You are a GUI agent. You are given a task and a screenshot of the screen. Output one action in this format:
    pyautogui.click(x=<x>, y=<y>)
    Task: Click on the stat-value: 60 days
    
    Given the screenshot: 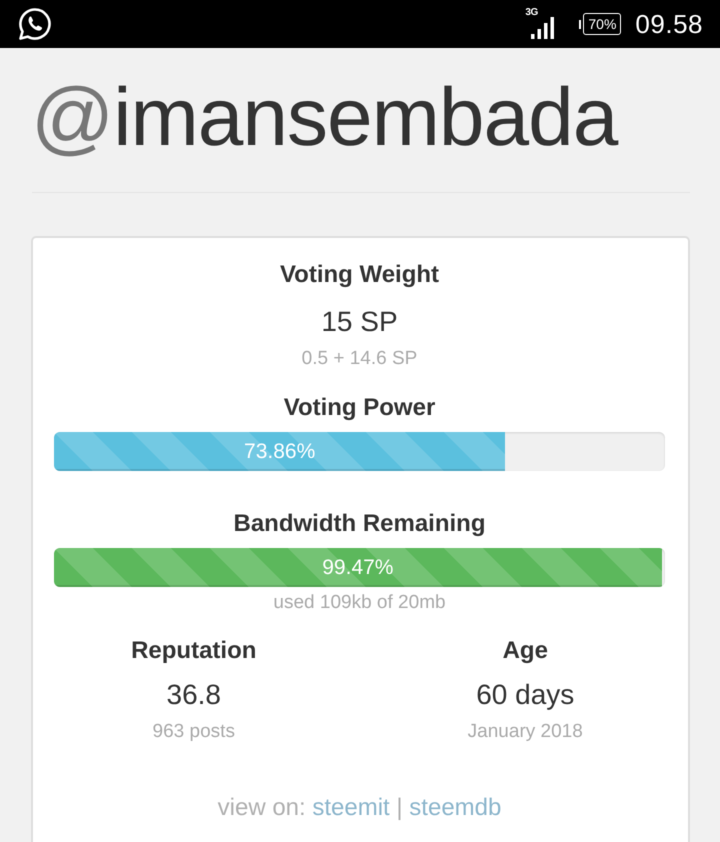 What is the action you would take?
    pyautogui.click(x=525, y=695)
    